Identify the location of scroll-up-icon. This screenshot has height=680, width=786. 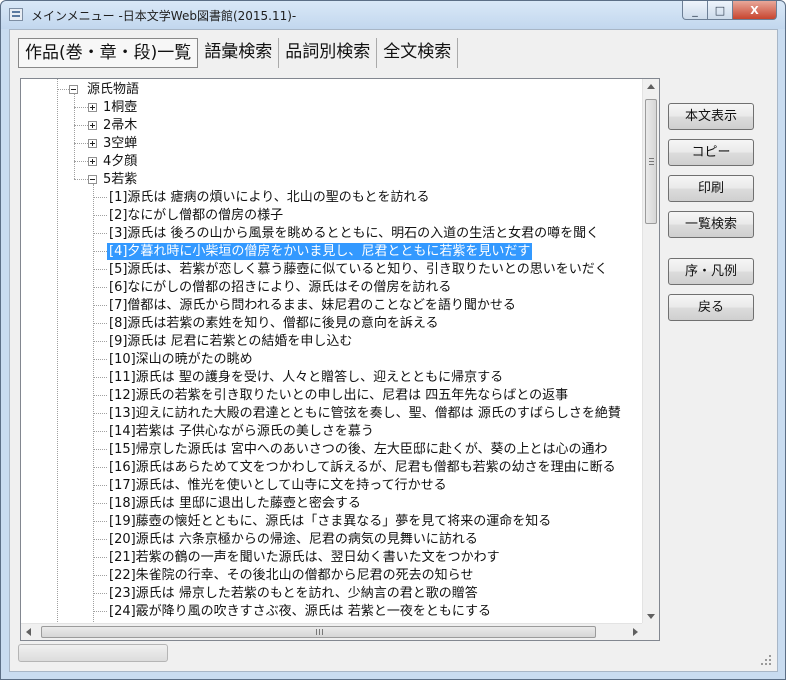
(651, 86).